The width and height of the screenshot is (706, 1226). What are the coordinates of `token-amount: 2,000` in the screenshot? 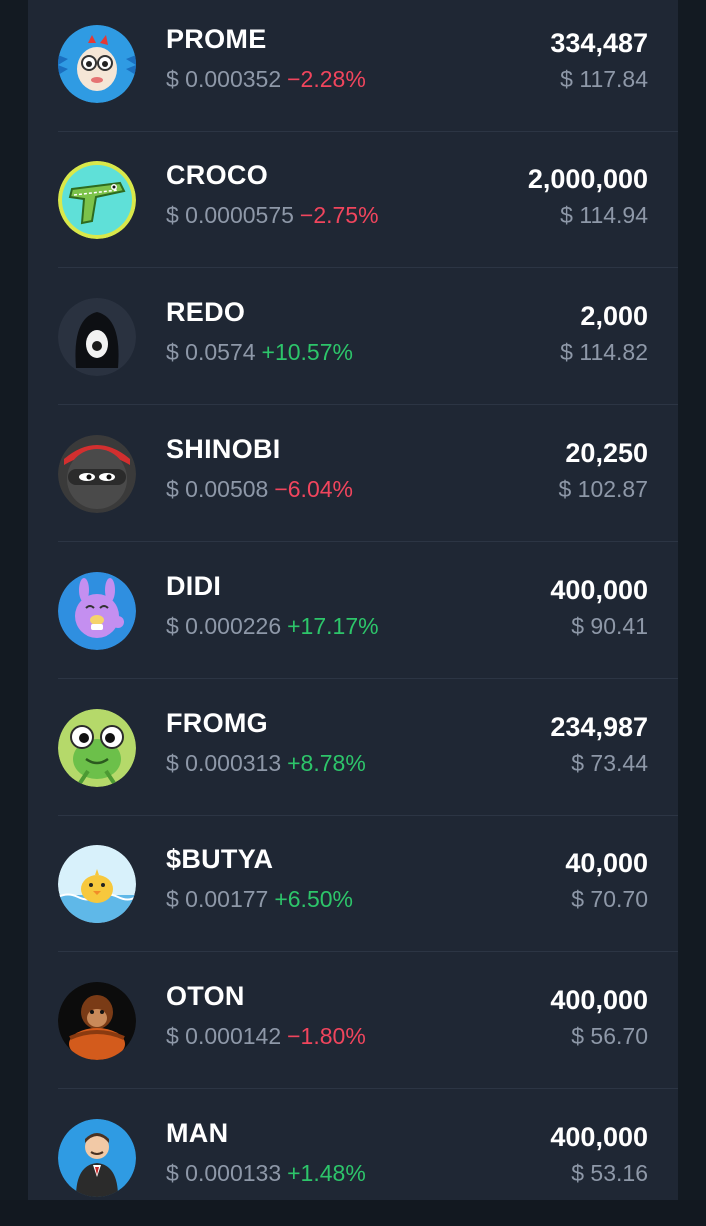 It's located at (614, 316).